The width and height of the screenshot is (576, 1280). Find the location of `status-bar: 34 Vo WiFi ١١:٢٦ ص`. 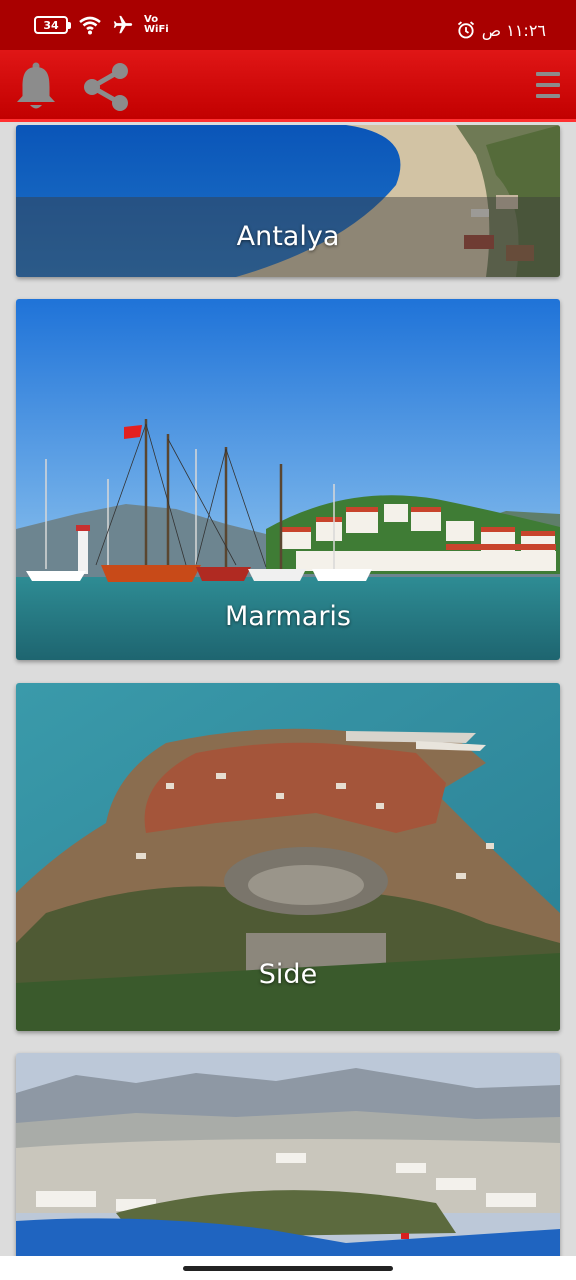

status-bar: 34 Vo WiFi ١١:٢٦ ص is located at coordinates (288, 25).